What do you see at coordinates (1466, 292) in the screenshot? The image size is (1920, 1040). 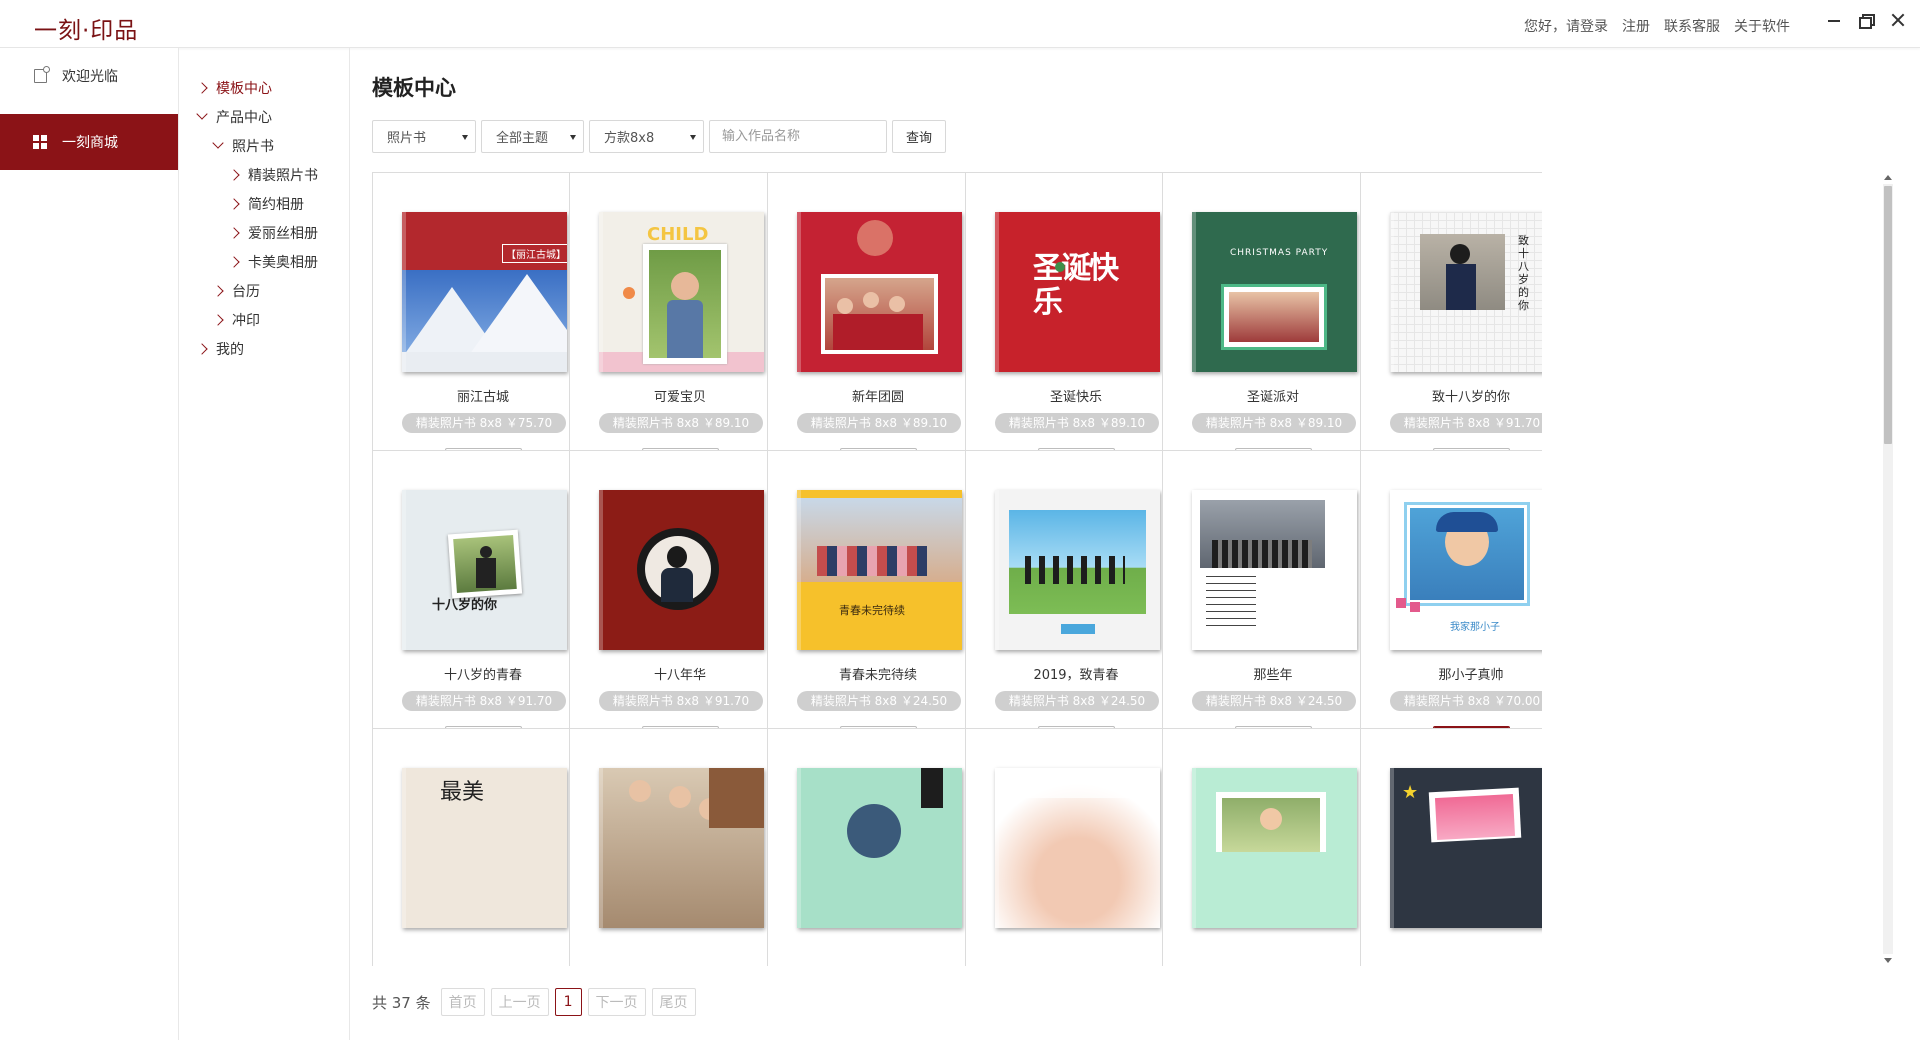 I see `template-cover-image: 致十八岁的你` at bounding box center [1466, 292].